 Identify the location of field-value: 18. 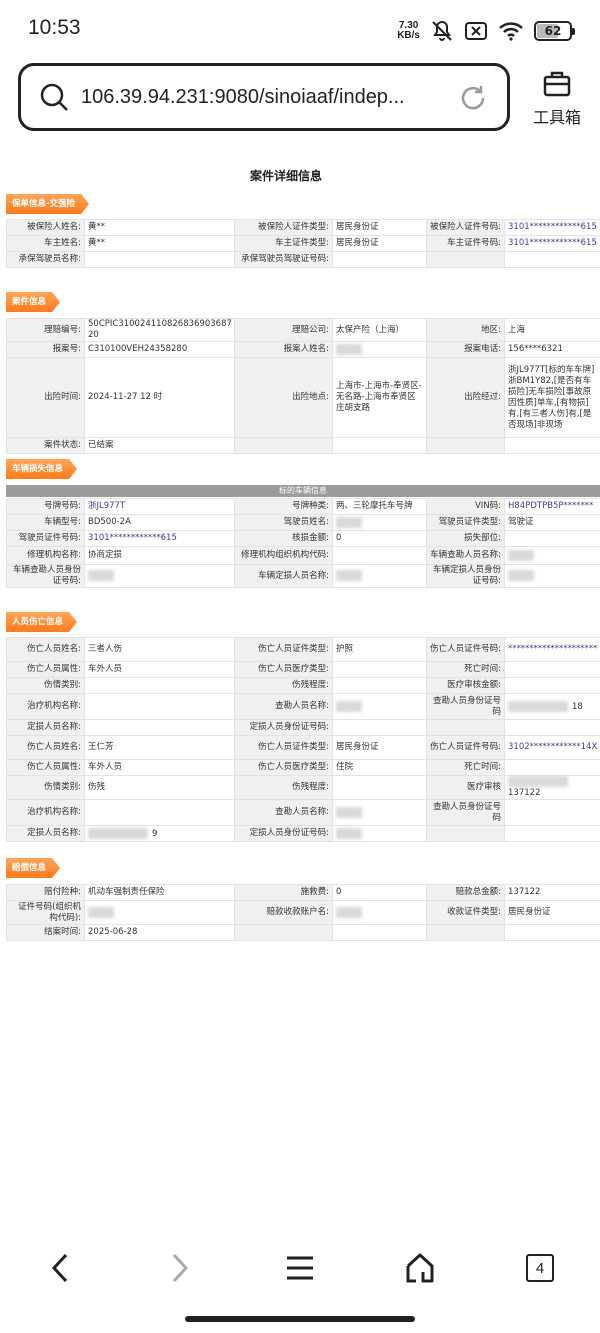
(552, 706).